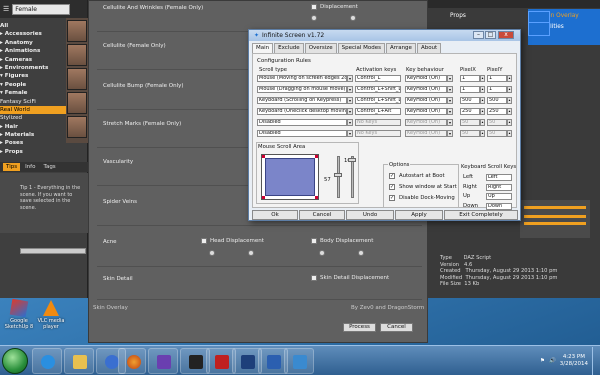  What do you see at coordinates (419, 215) in the screenshot?
I see `apply-button: Apply` at bounding box center [419, 215].